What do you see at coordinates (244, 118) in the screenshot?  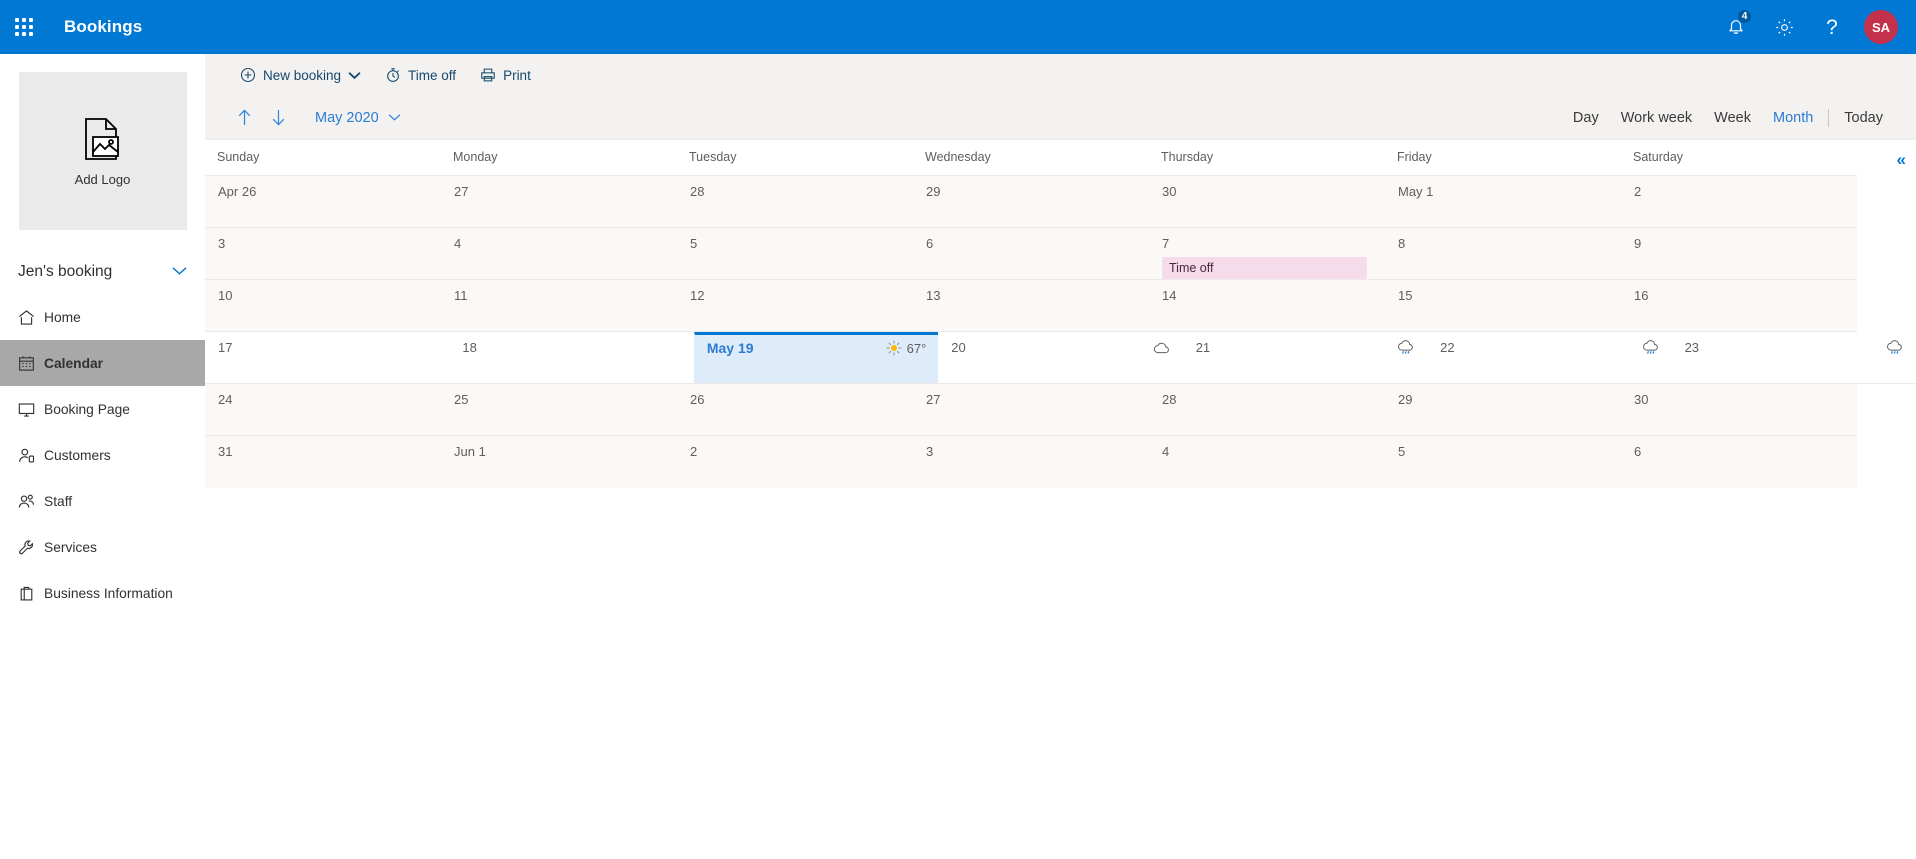 I see `previous-period-button` at bounding box center [244, 118].